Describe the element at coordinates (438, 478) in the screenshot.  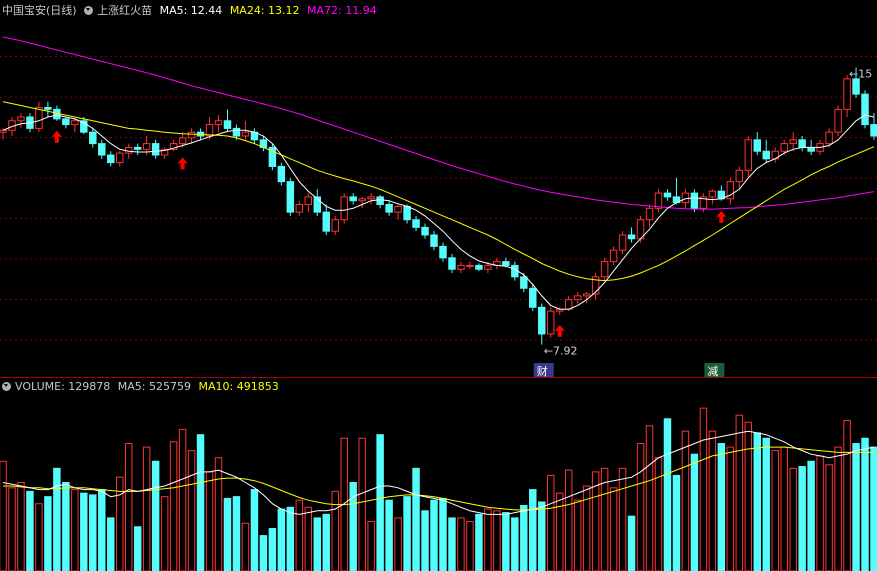
I see `volume-ma10-line` at that location.